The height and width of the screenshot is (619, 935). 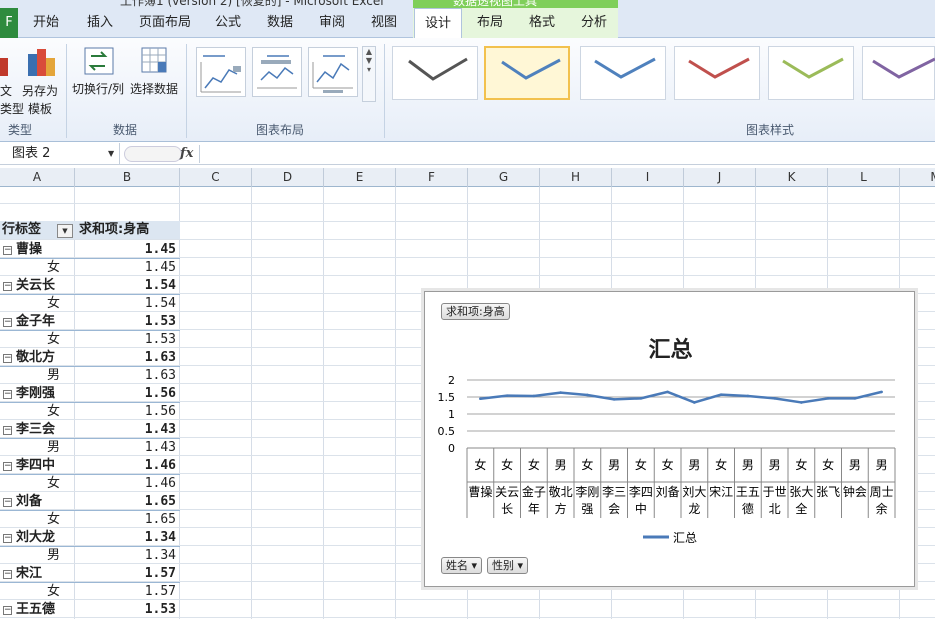 I want to click on pivot-row-name: 金子年, so click(x=37, y=322).